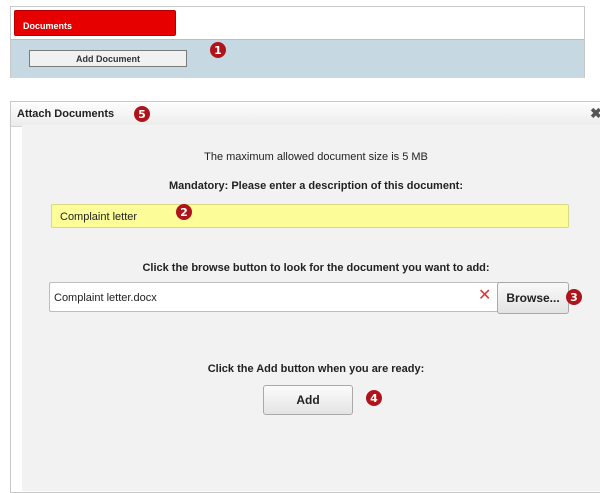 The image size is (600, 493). I want to click on file-path-input: Complaint letter.docx, so click(276, 297).